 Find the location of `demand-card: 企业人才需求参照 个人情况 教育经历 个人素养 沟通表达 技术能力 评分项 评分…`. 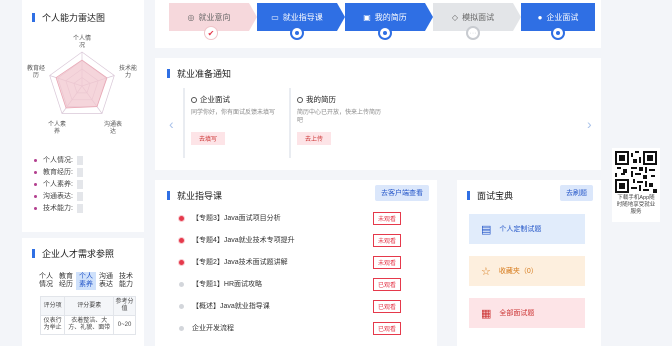

demand-card: 企业人才需求参照 个人情况 教育经历 个人素养 沟通表达 技术能力 评分项 评分… is located at coordinates (83, 292).